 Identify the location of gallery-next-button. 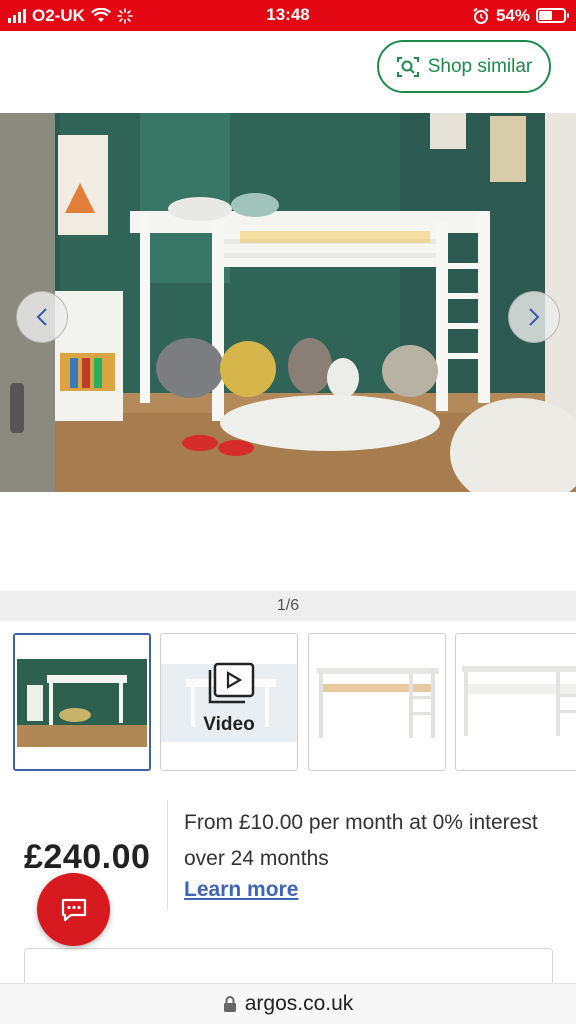
(534, 317).